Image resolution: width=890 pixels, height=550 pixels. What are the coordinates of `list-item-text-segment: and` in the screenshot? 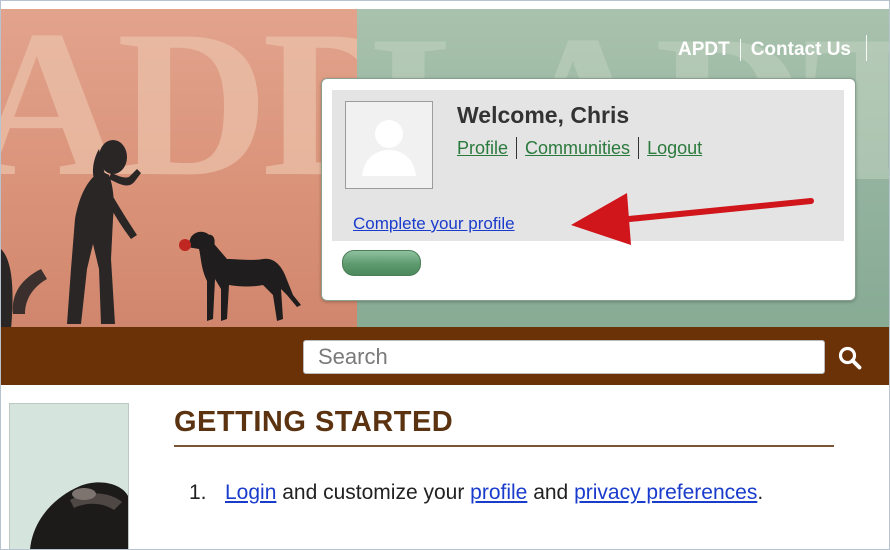 It's located at (551, 492).